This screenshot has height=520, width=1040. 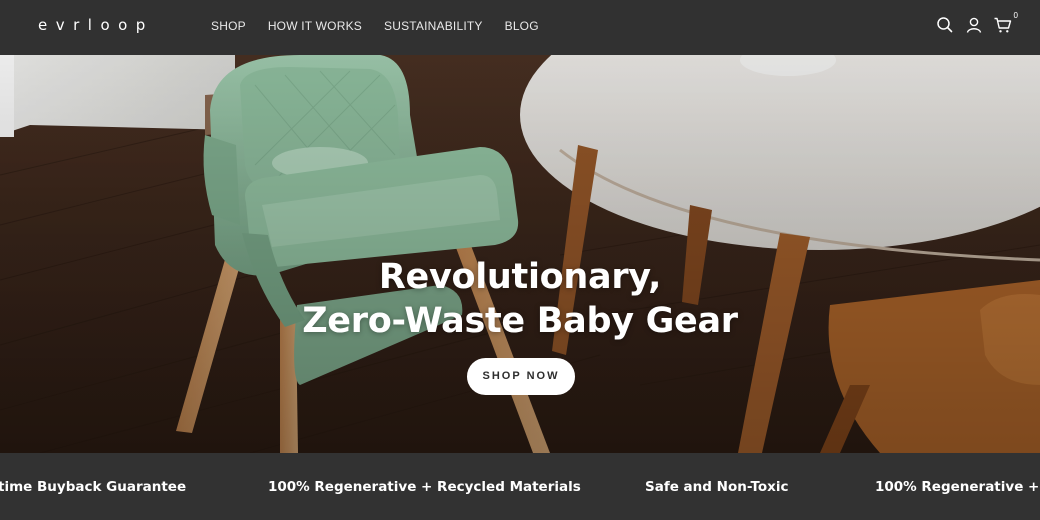 I want to click on nav-link-blog: BLOG, so click(x=522, y=26).